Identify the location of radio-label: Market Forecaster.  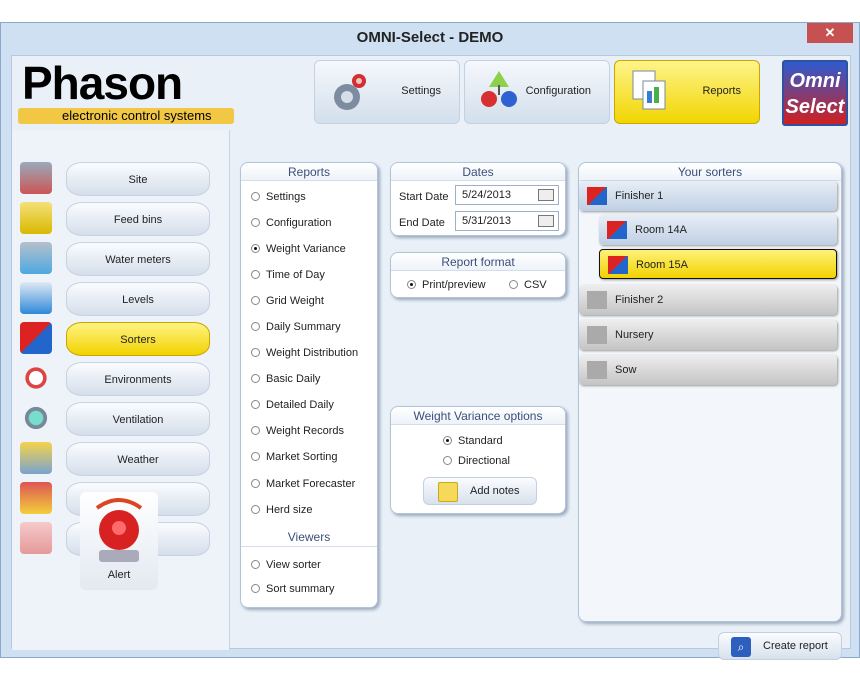
(311, 484).